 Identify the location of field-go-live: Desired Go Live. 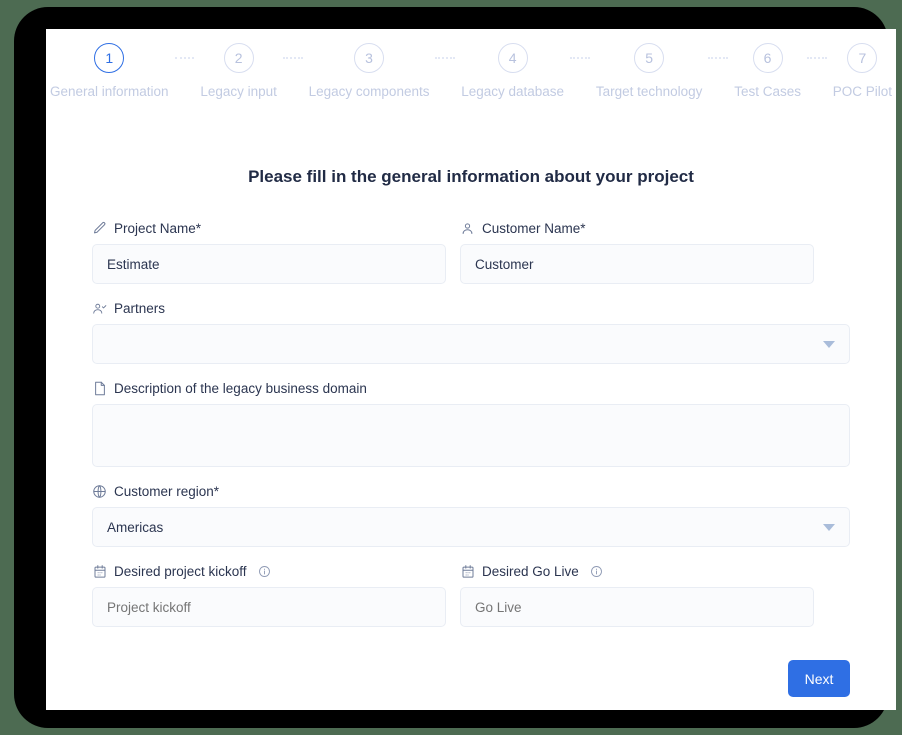
(637, 595).